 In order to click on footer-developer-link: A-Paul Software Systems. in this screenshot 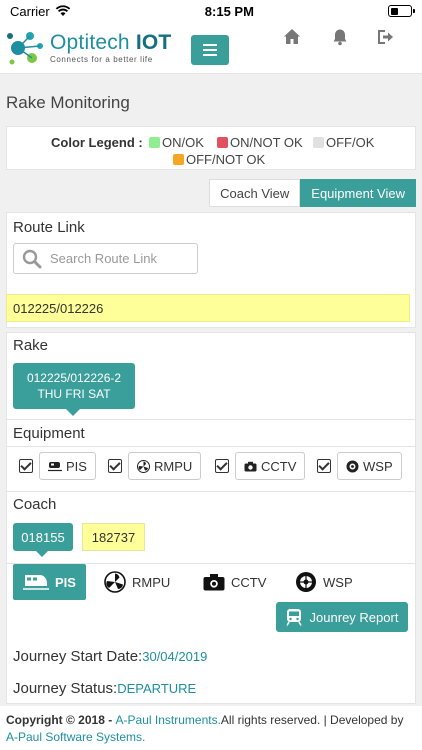, I will do `click(75, 737)`.